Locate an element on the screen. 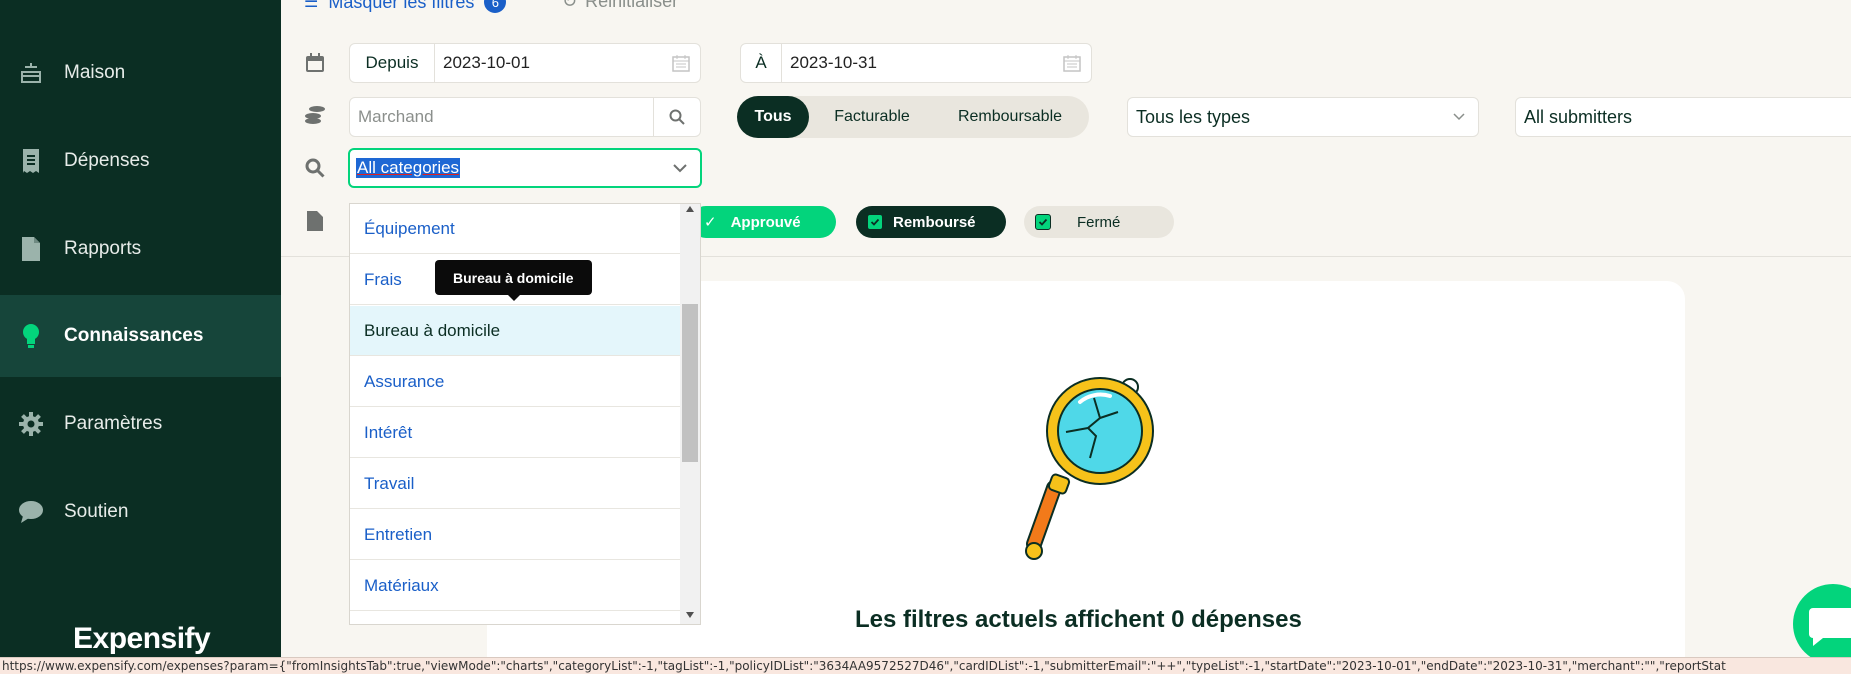 The width and height of the screenshot is (1851, 674). category-select: All categories is located at coordinates (525, 168).